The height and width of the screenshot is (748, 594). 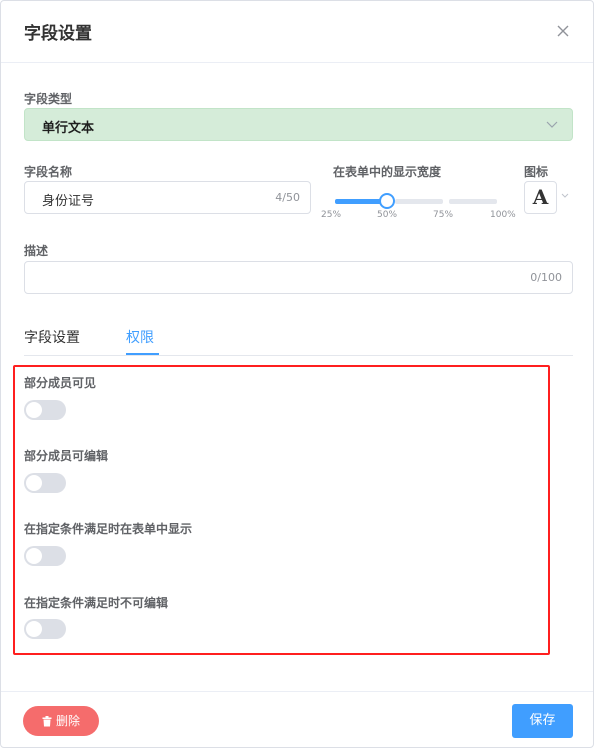 What do you see at coordinates (542, 721) in the screenshot?
I see `save-button: 保存` at bounding box center [542, 721].